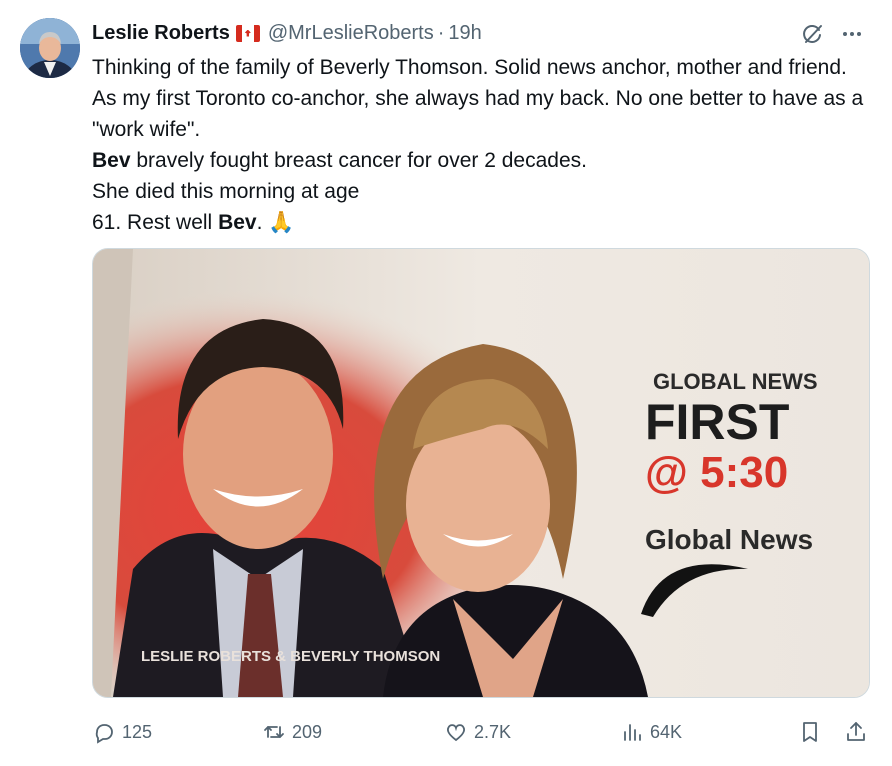 This screenshot has height=766, width=892. I want to click on bookmark-icon, so click(810, 732).